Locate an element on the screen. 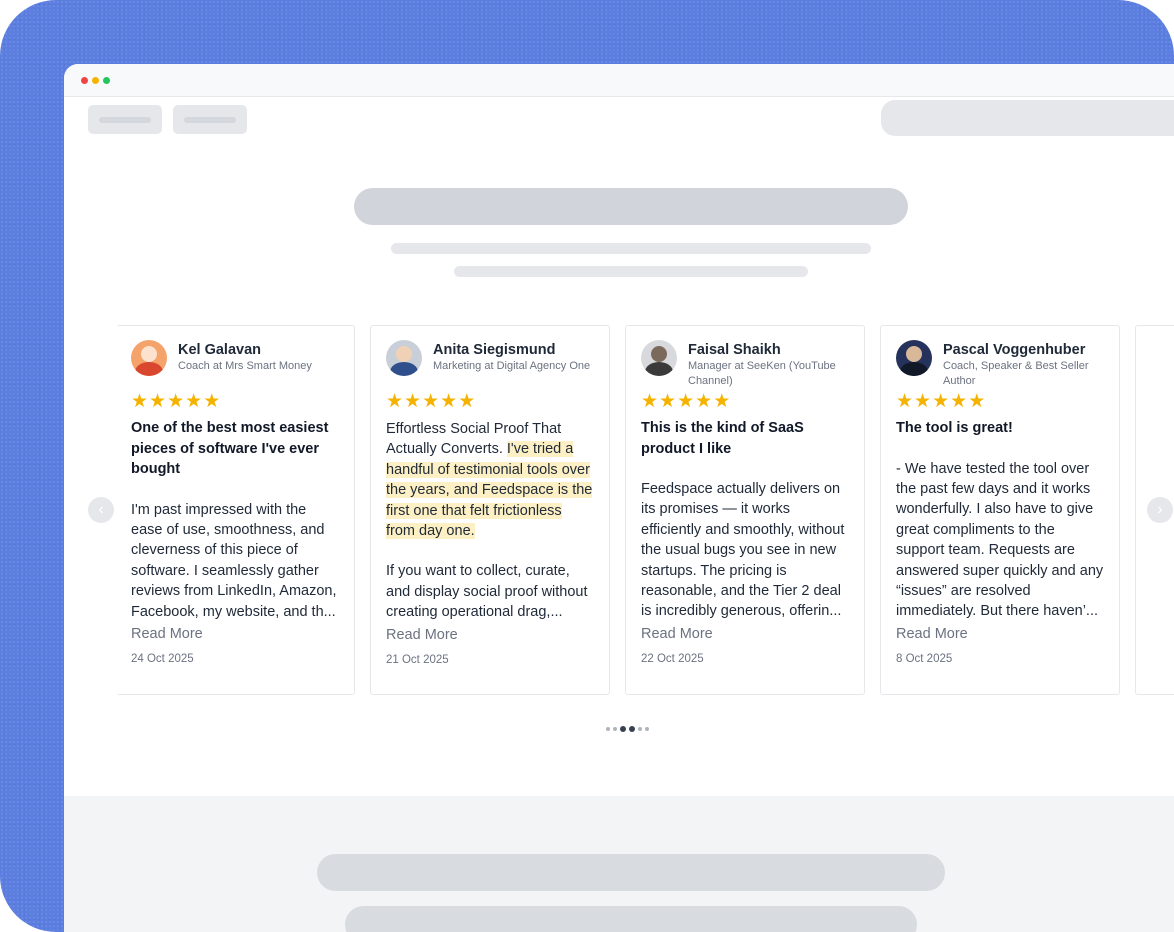 The image size is (1174, 932). review-title: This is the kind of SaaS product I like is located at coordinates (722, 438).